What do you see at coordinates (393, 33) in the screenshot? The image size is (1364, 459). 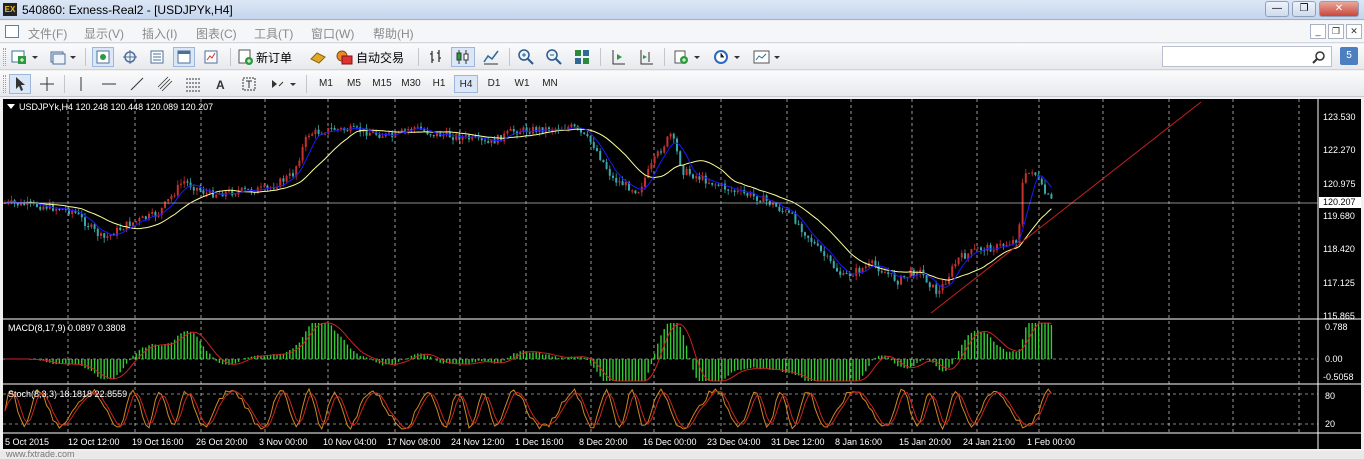 I see `menu-help: 帮助(H)` at bounding box center [393, 33].